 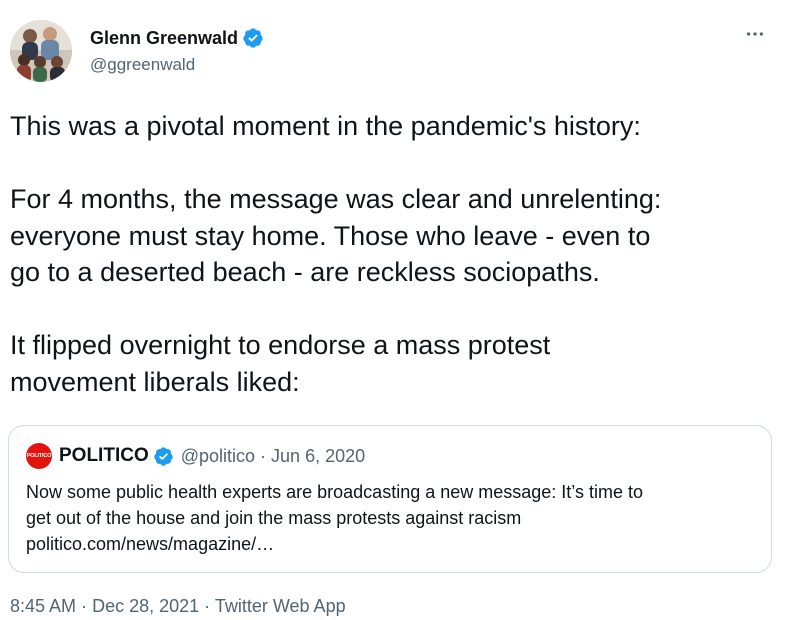 What do you see at coordinates (280, 606) in the screenshot?
I see `tweet-source: Twitter Web App` at bounding box center [280, 606].